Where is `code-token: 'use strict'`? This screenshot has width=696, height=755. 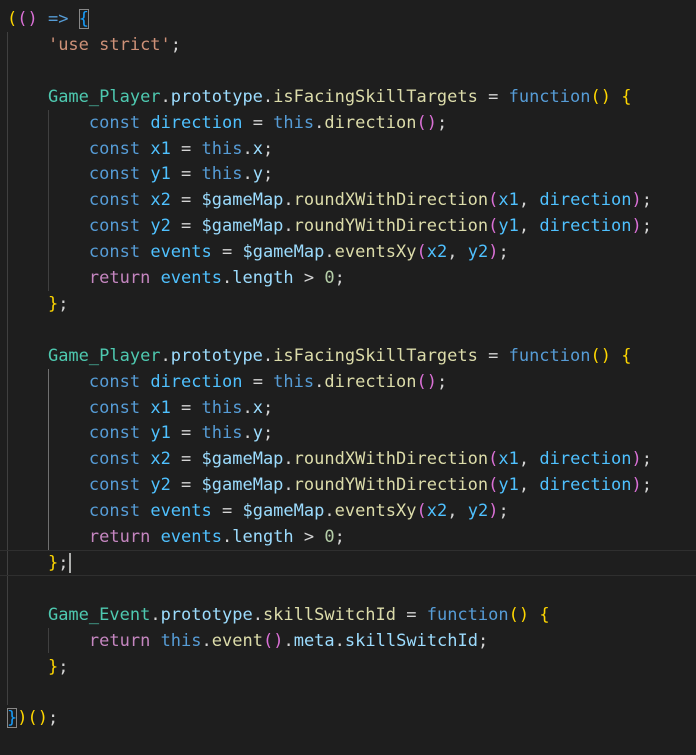 code-token: 'use strict' is located at coordinates (109, 44).